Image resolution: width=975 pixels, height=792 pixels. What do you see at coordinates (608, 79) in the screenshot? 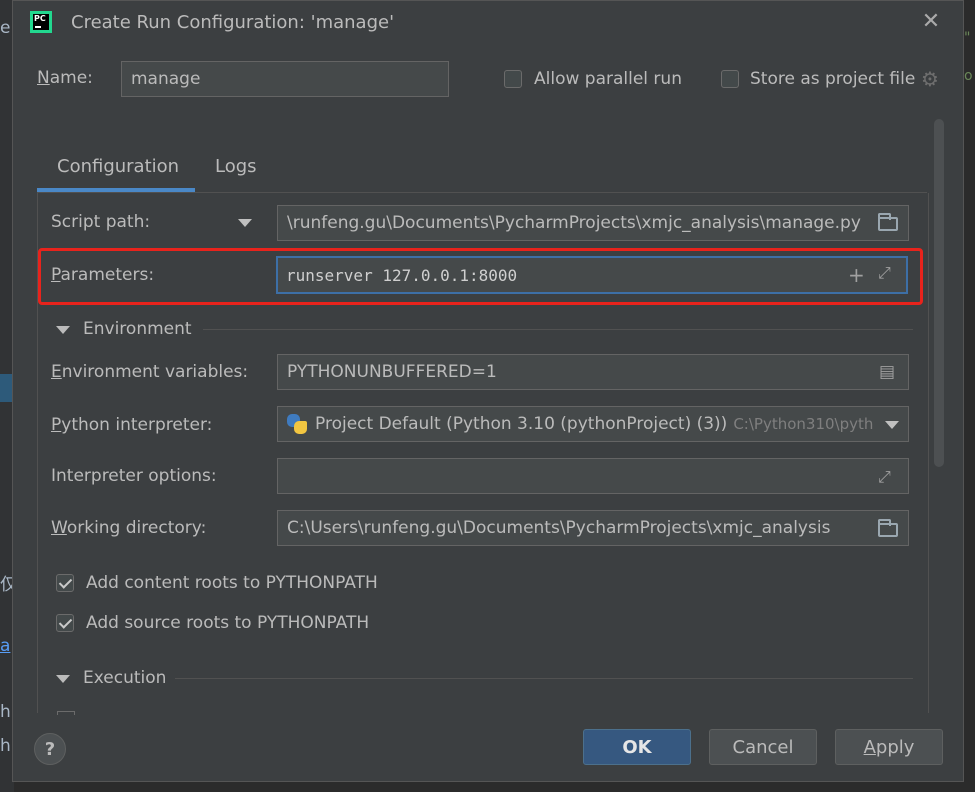
I see `allow-parallel-run-label: Allow parallel run` at bounding box center [608, 79].